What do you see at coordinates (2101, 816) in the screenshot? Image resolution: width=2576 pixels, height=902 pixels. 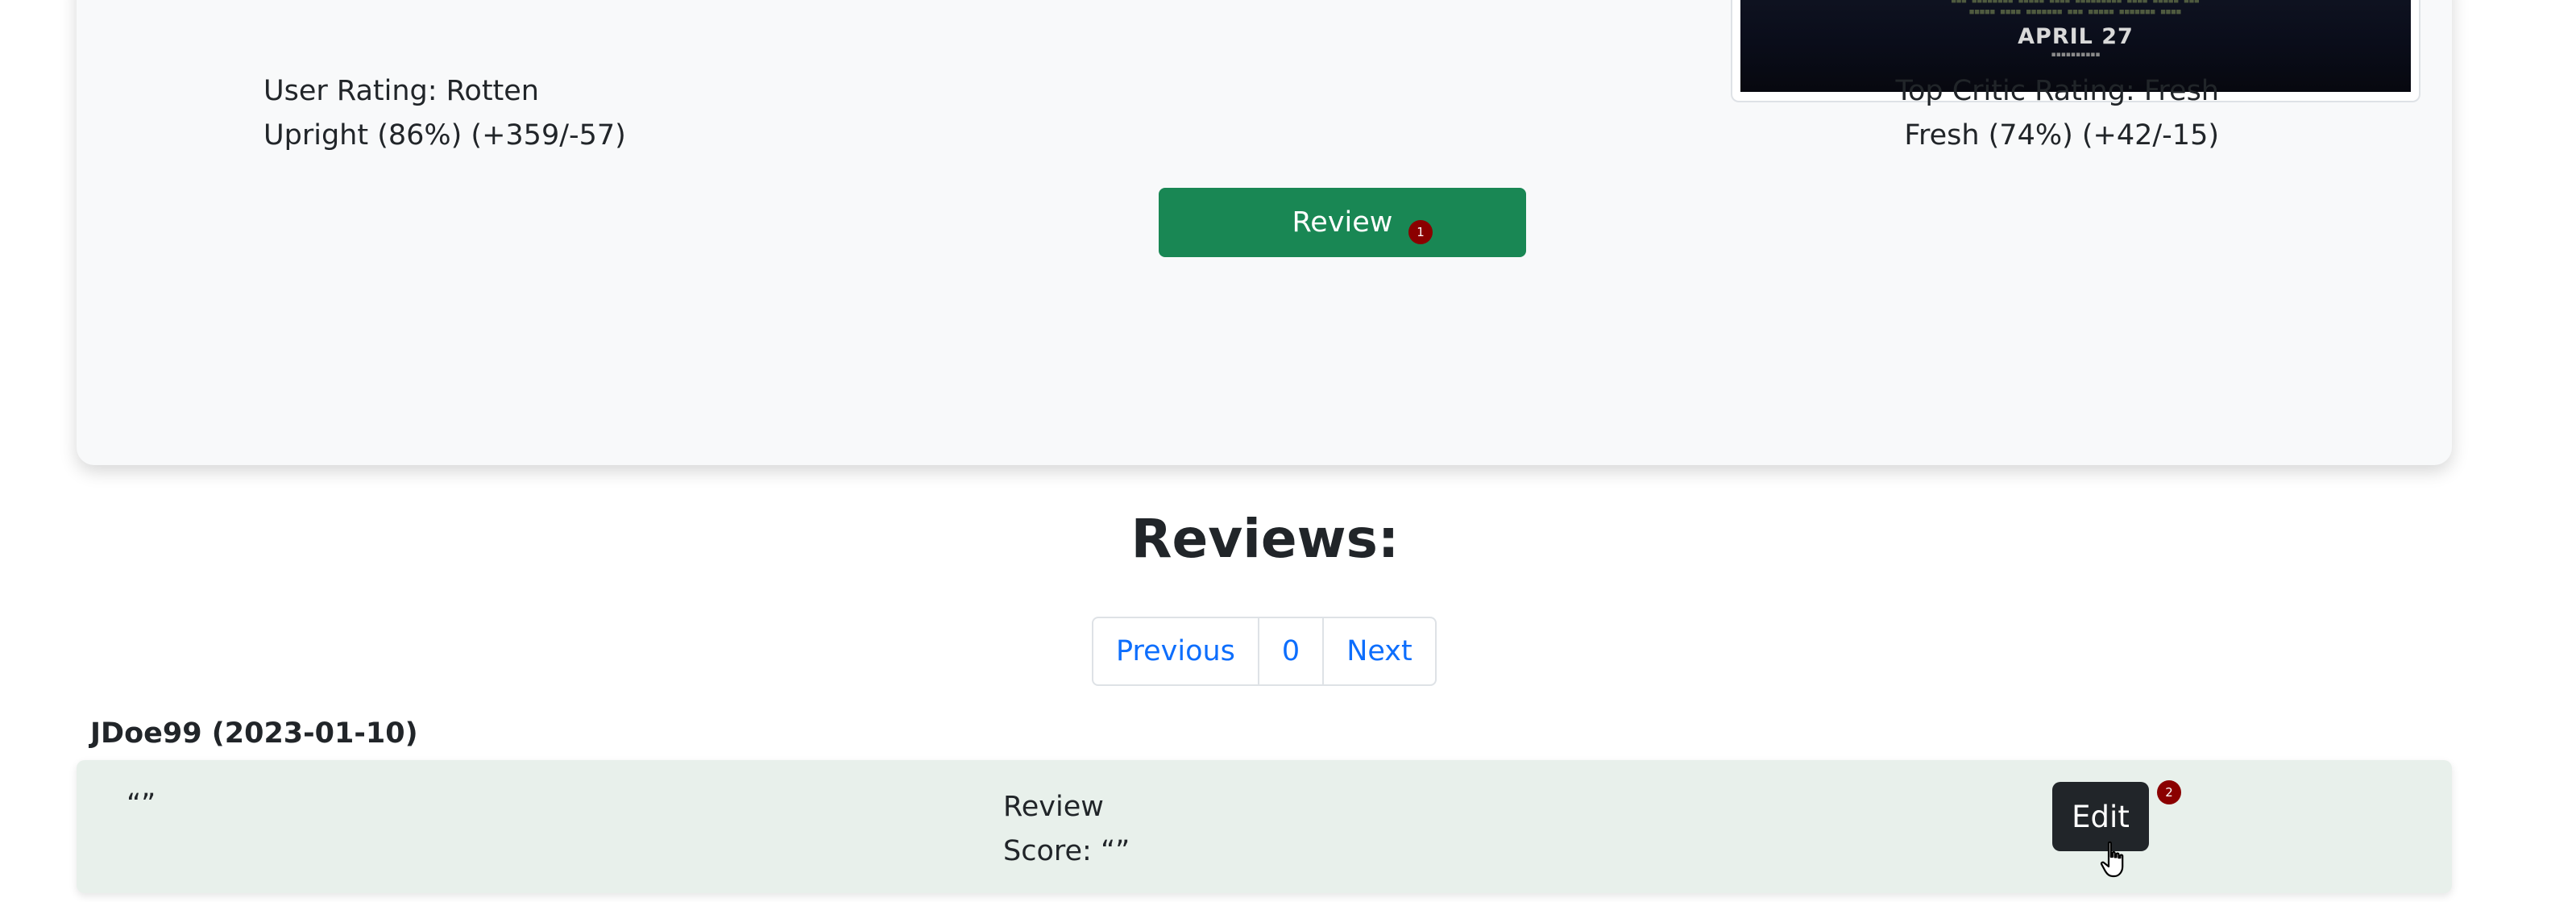 I see `edit-button-label: Edit` at bounding box center [2101, 816].